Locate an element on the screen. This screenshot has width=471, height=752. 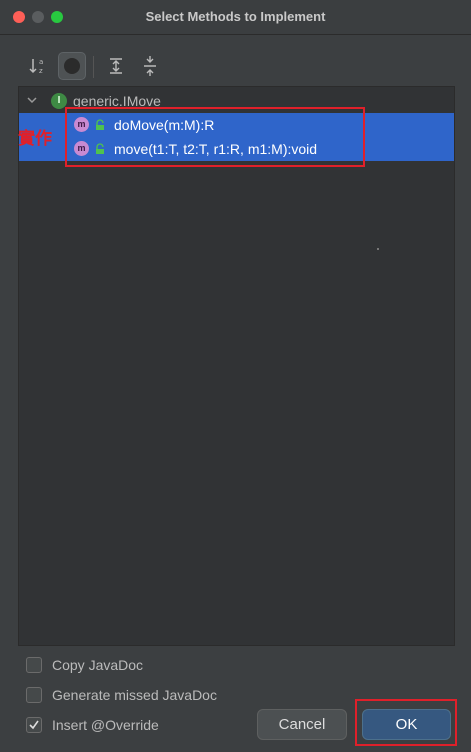
cancel-button: Cancel is located at coordinates (302, 724).